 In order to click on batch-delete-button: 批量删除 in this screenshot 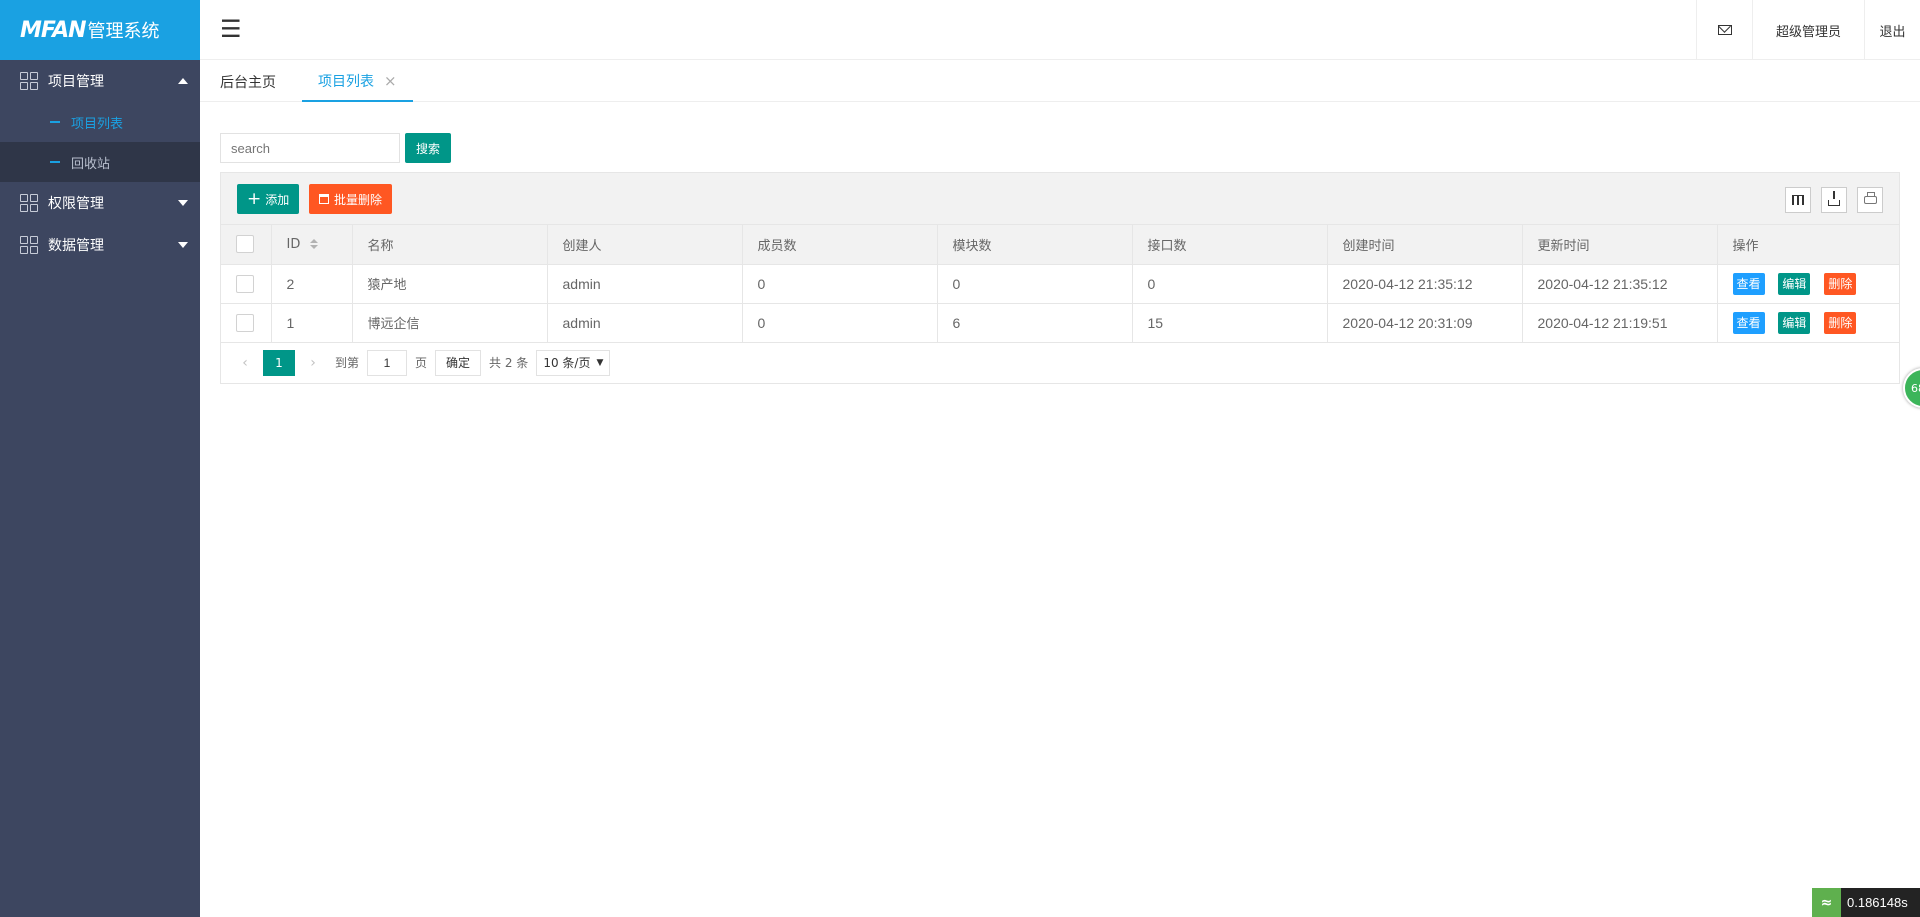, I will do `click(351, 199)`.